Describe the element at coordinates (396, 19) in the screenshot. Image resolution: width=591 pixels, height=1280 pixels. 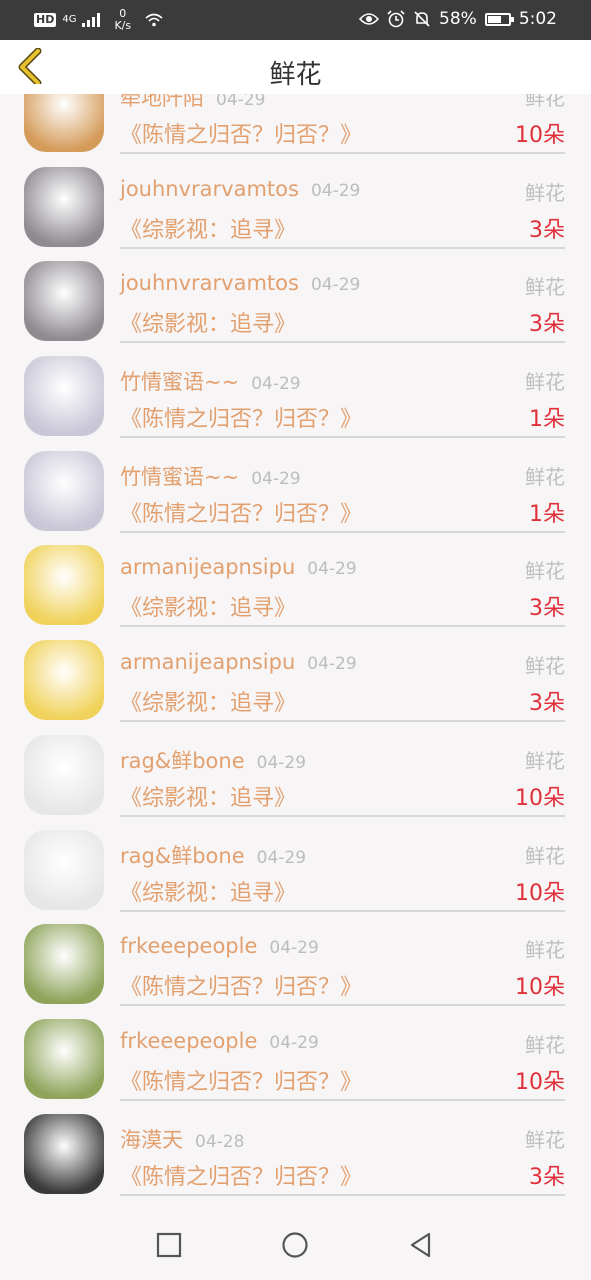
I see `alarm-icon` at that location.